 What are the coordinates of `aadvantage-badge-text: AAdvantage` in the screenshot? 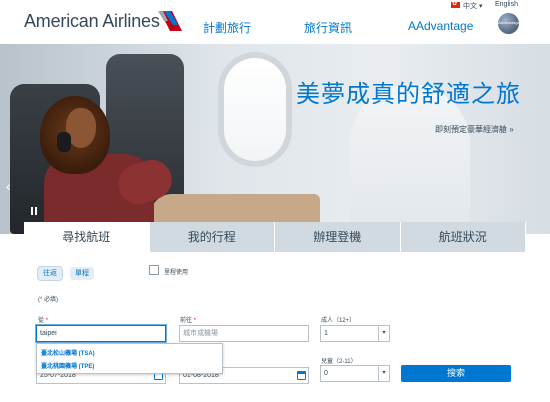 It's located at (509, 22).